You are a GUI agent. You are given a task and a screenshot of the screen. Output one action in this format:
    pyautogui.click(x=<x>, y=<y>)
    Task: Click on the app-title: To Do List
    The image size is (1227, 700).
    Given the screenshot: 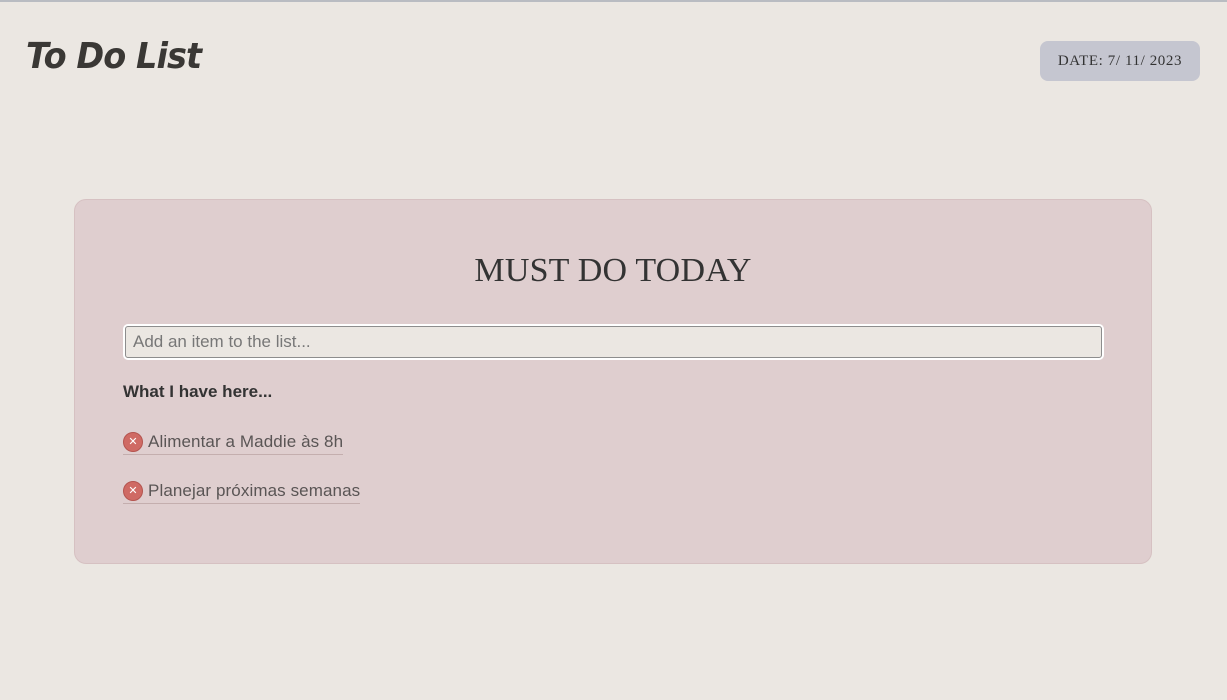 What is the action you would take?
    pyautogui.click(x=114, y=56)
    